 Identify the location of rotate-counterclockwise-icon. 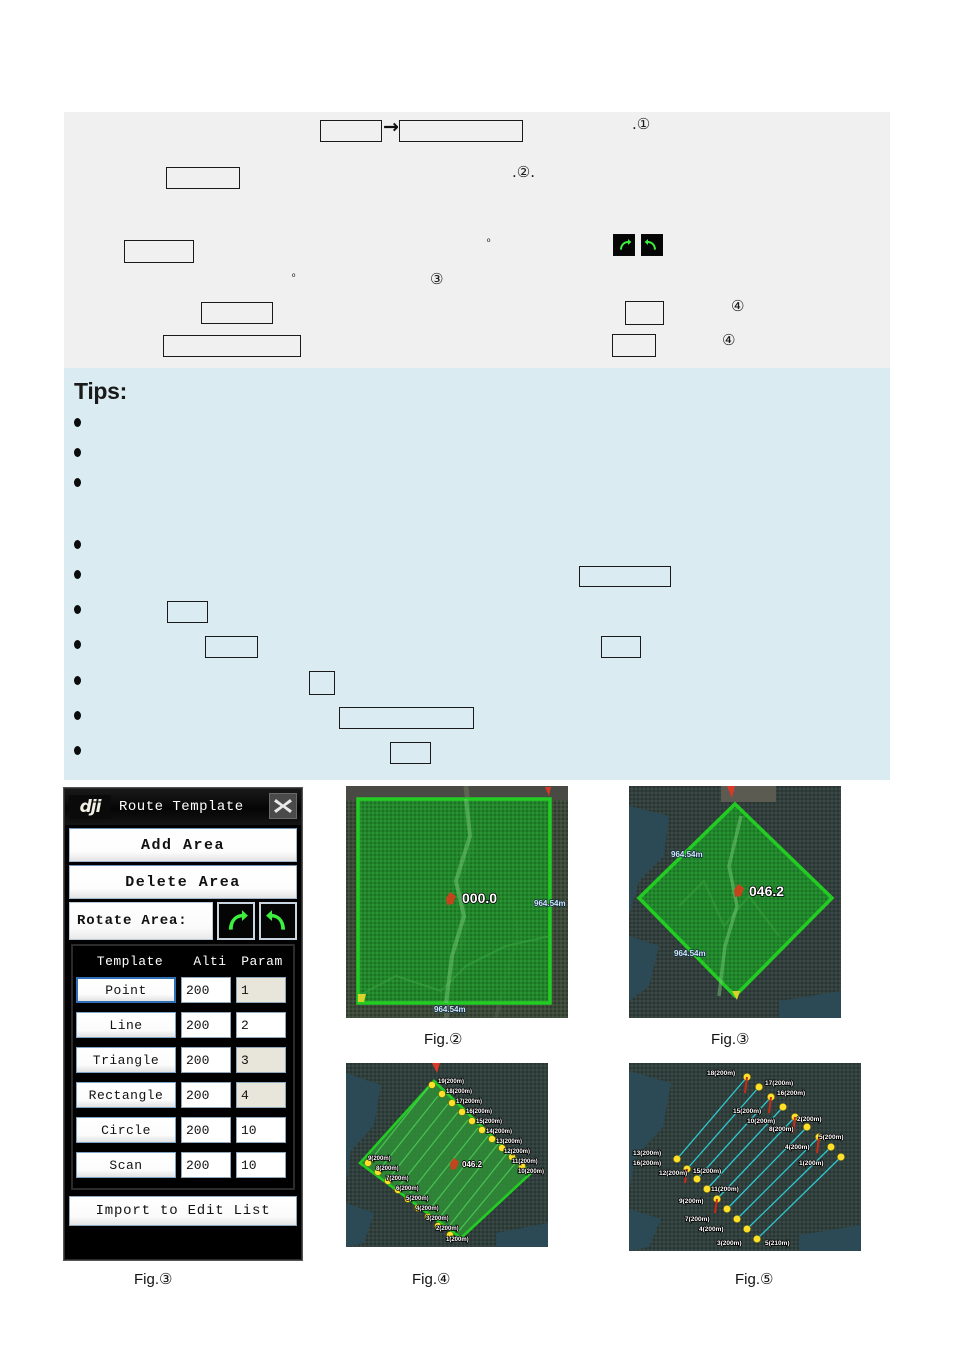
(652, 245).